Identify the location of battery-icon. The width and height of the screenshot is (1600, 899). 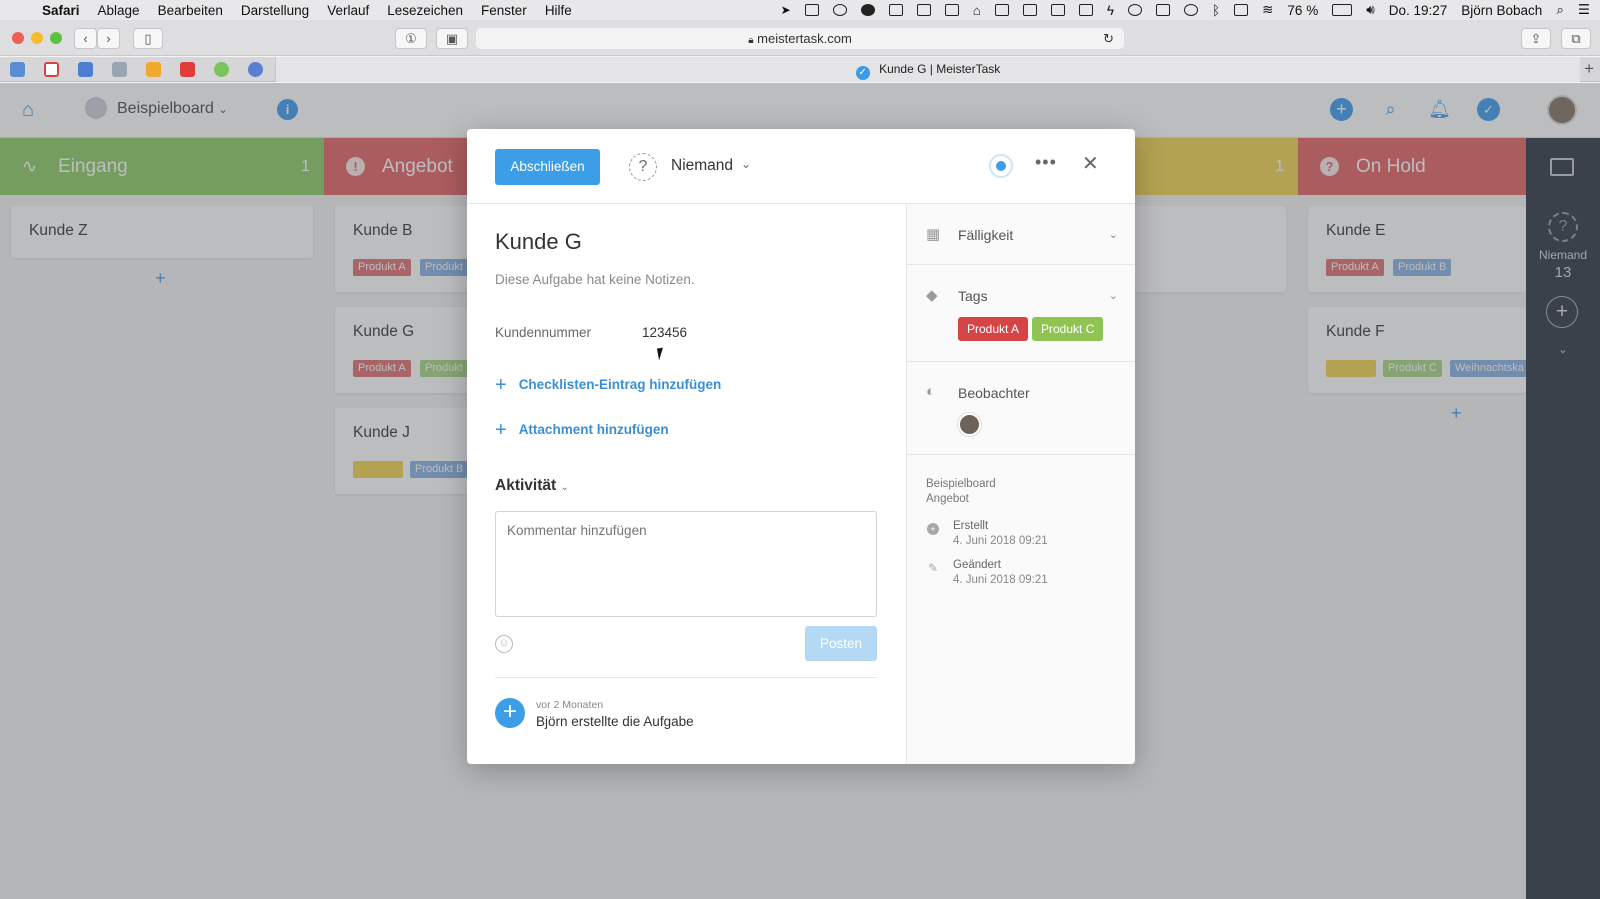
(1342, 10).